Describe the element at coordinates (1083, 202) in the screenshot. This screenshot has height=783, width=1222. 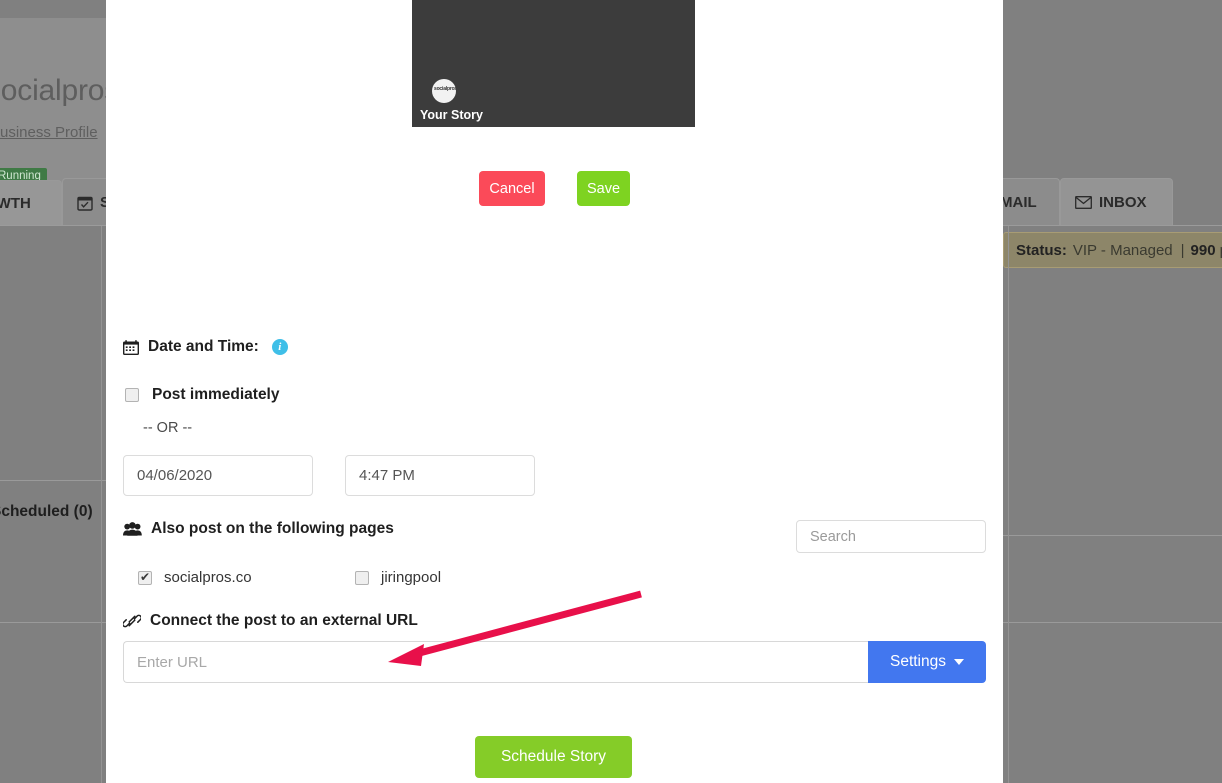
I see `envelope-icon` at that location.